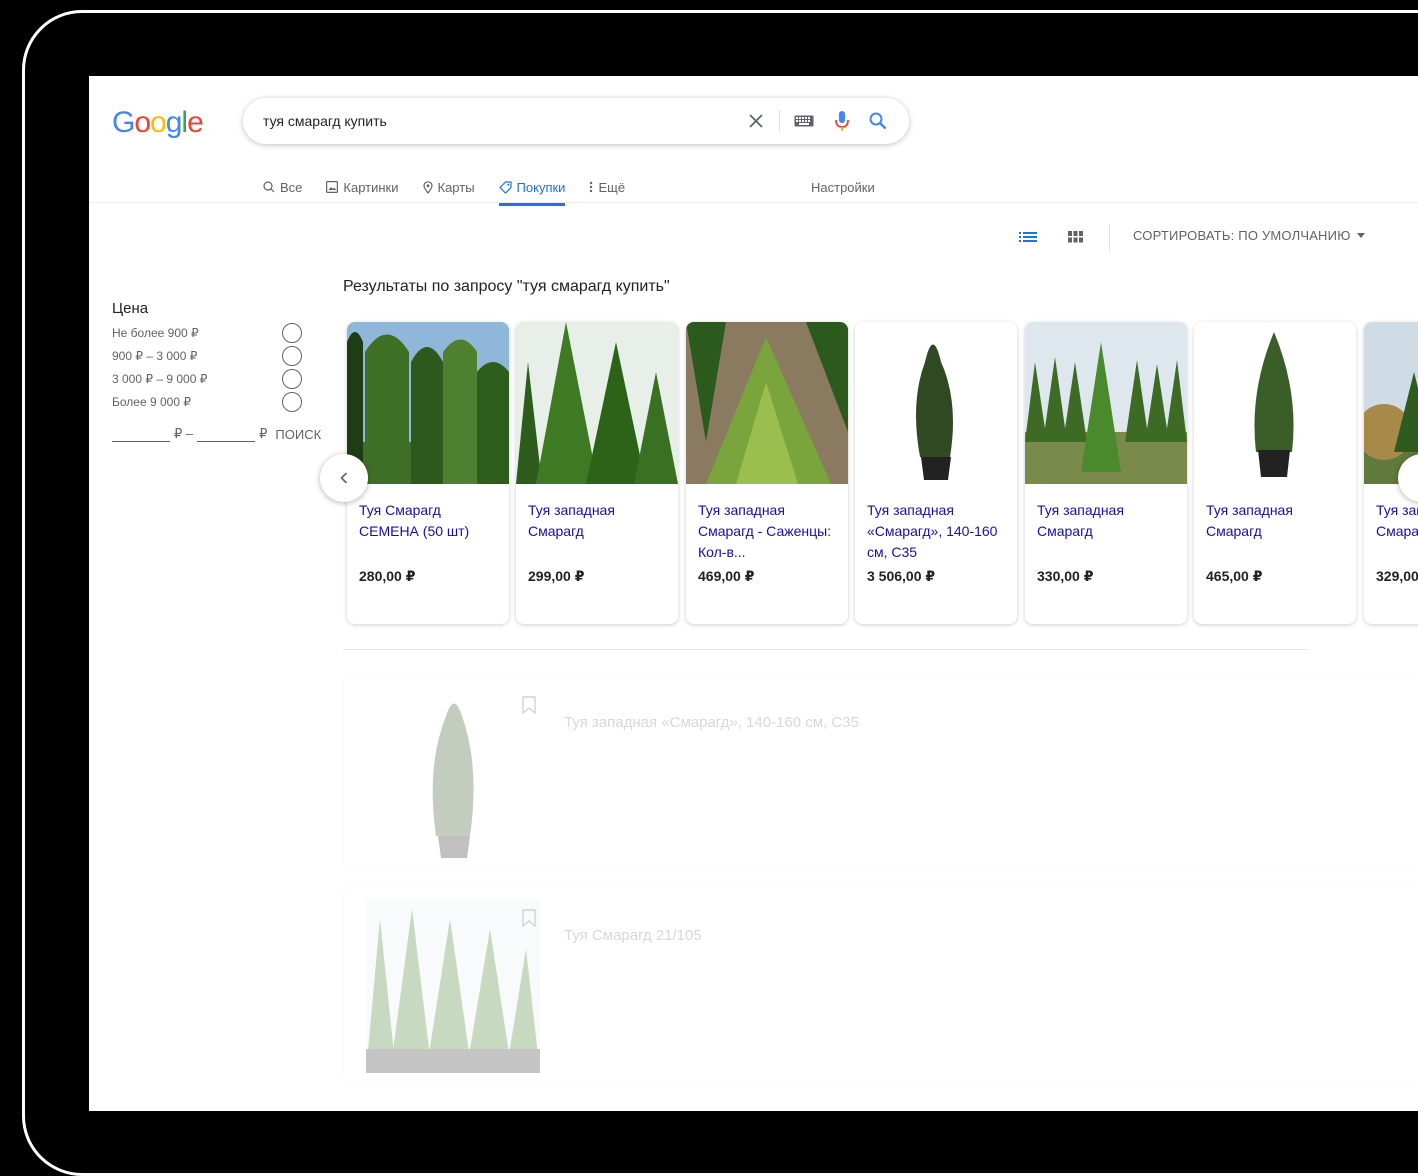  Describe the element at coordinates (1065, 576) in the screenshot. I see `product-price: 330,00 ₽` at that location.